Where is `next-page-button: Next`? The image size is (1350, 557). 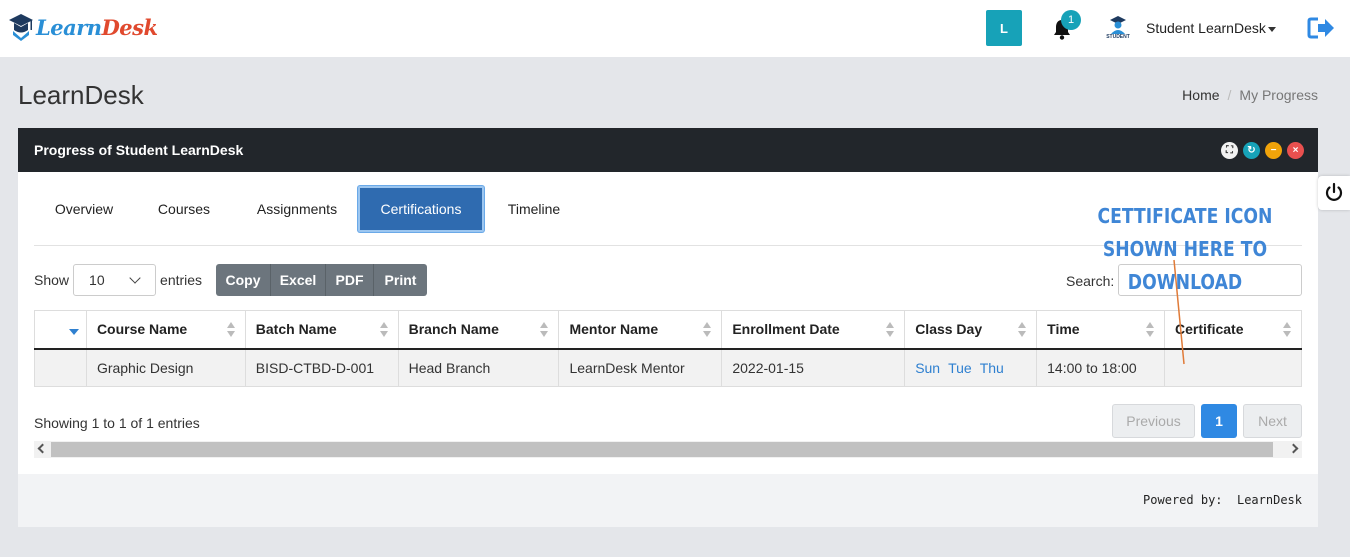
next-page-button: Next is located at coordinates (1272, 421).